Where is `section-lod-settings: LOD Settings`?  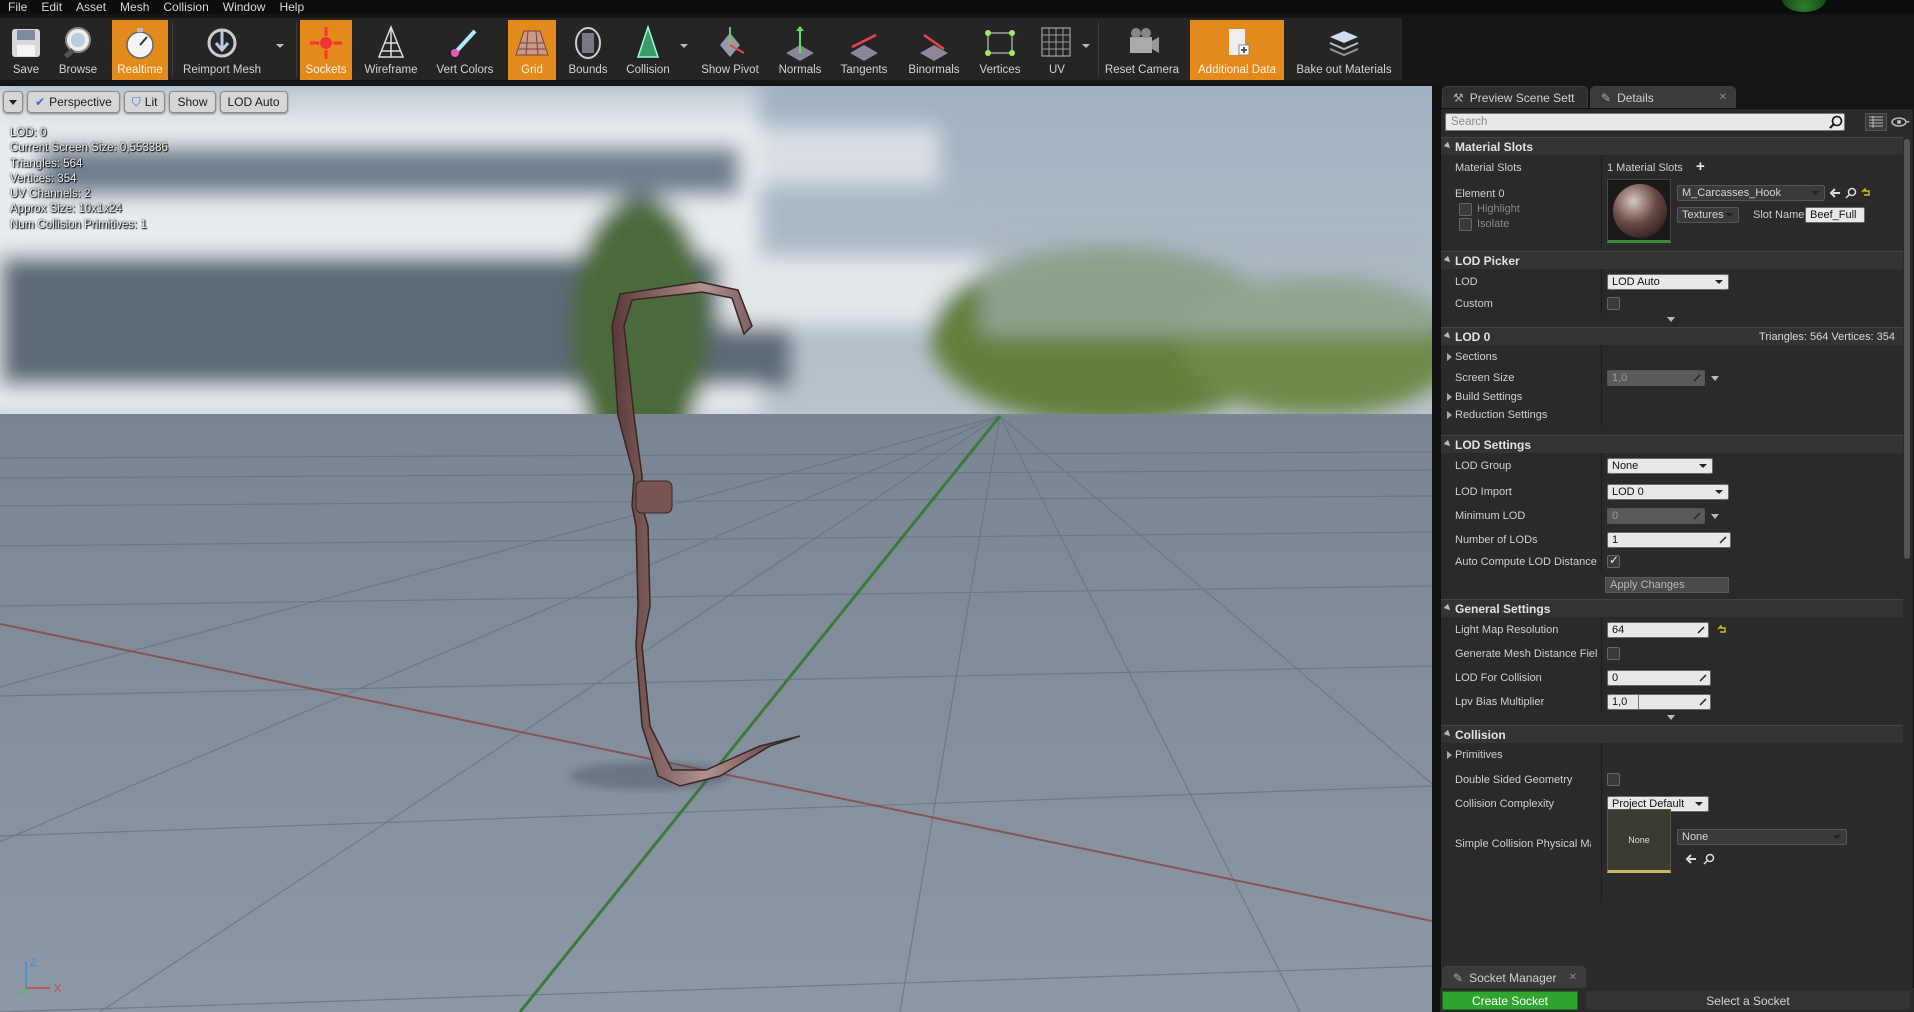
section-lod-settings: LOD Settings is located at coordinates (1672, 444).